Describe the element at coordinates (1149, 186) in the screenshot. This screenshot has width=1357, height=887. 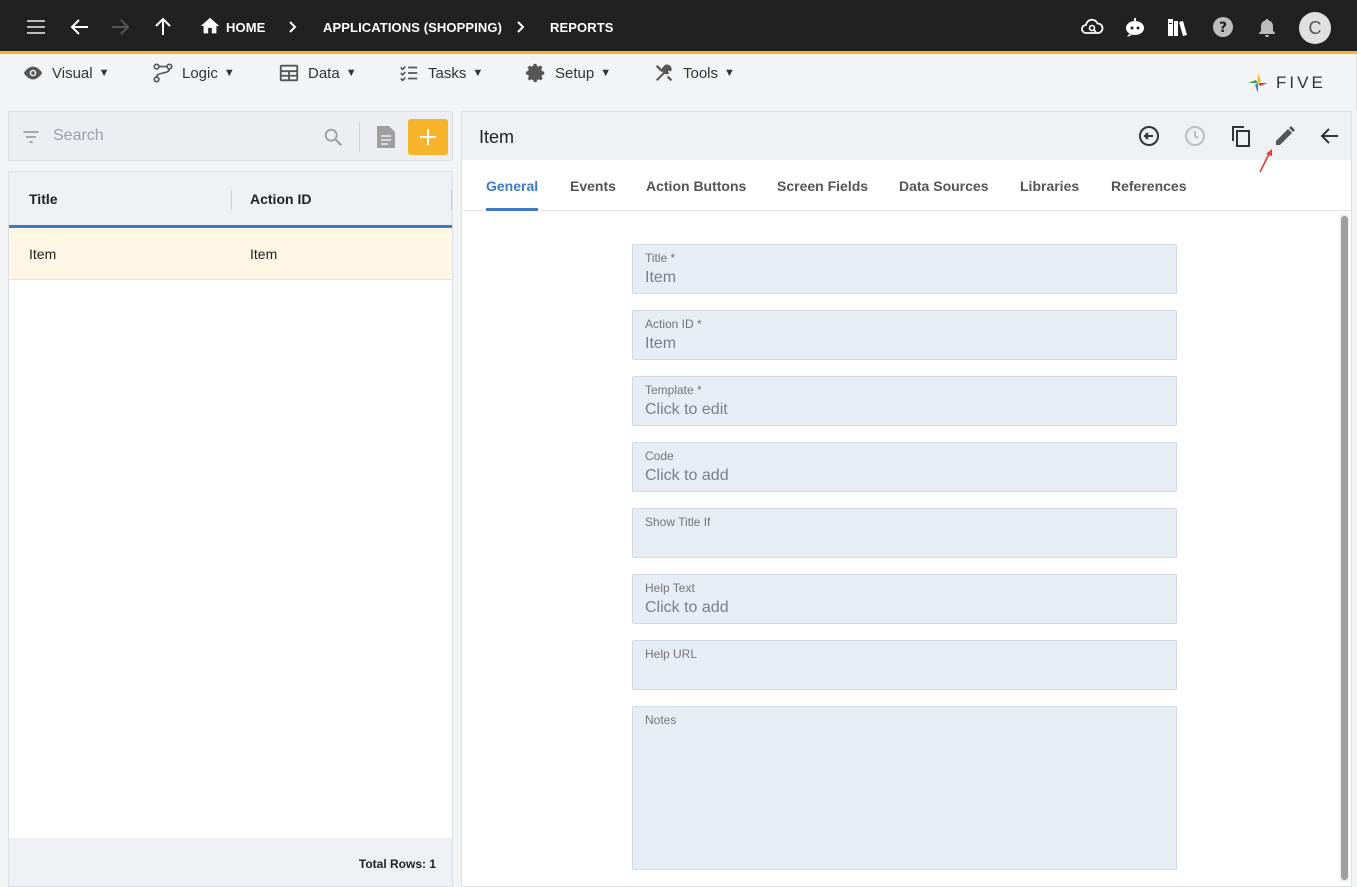
I see `tab-references: References` at that location.